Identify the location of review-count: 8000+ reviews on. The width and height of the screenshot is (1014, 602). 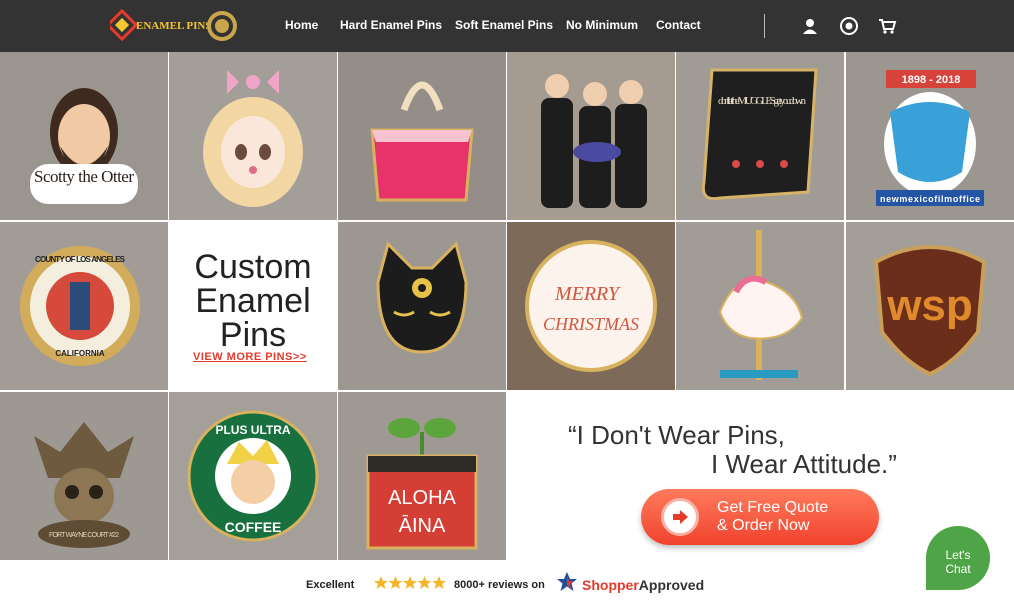
(499, 585).